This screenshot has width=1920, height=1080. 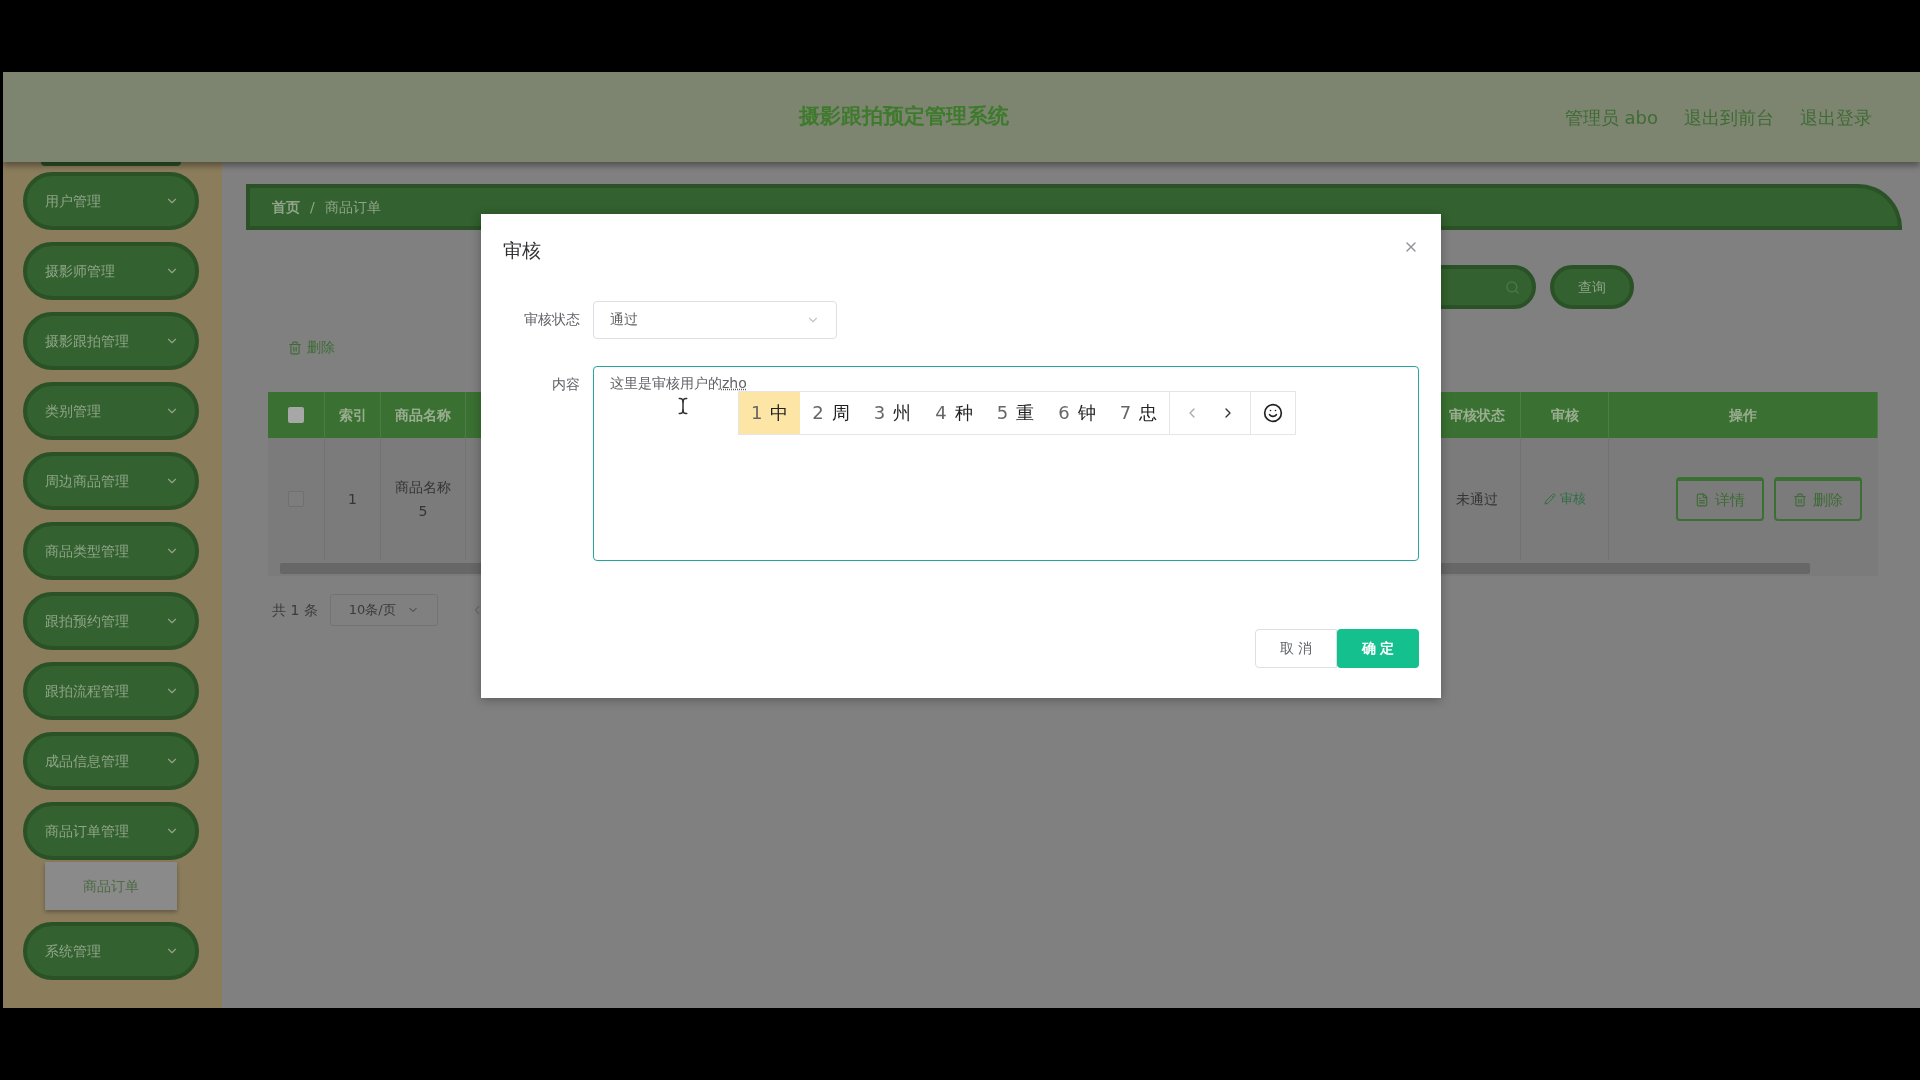 I want to click on submenu-item: 商品订单, so click(x=111, y=886).